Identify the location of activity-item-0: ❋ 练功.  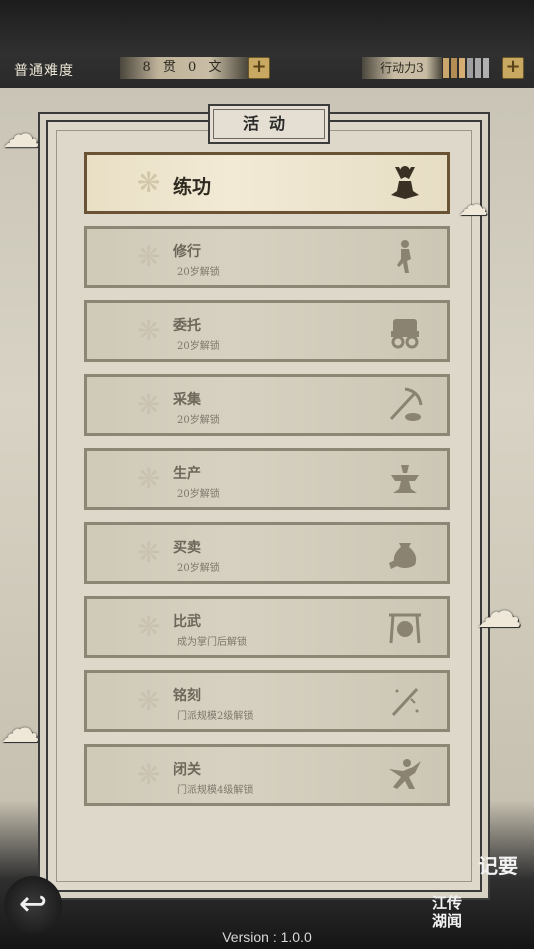
(267, 183).